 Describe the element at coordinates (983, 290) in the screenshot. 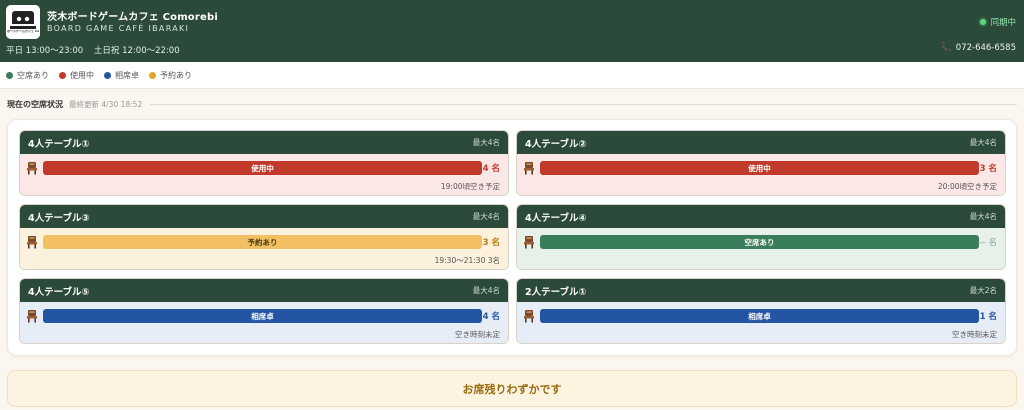

I see `table-capacity: 最大2名` at that location.